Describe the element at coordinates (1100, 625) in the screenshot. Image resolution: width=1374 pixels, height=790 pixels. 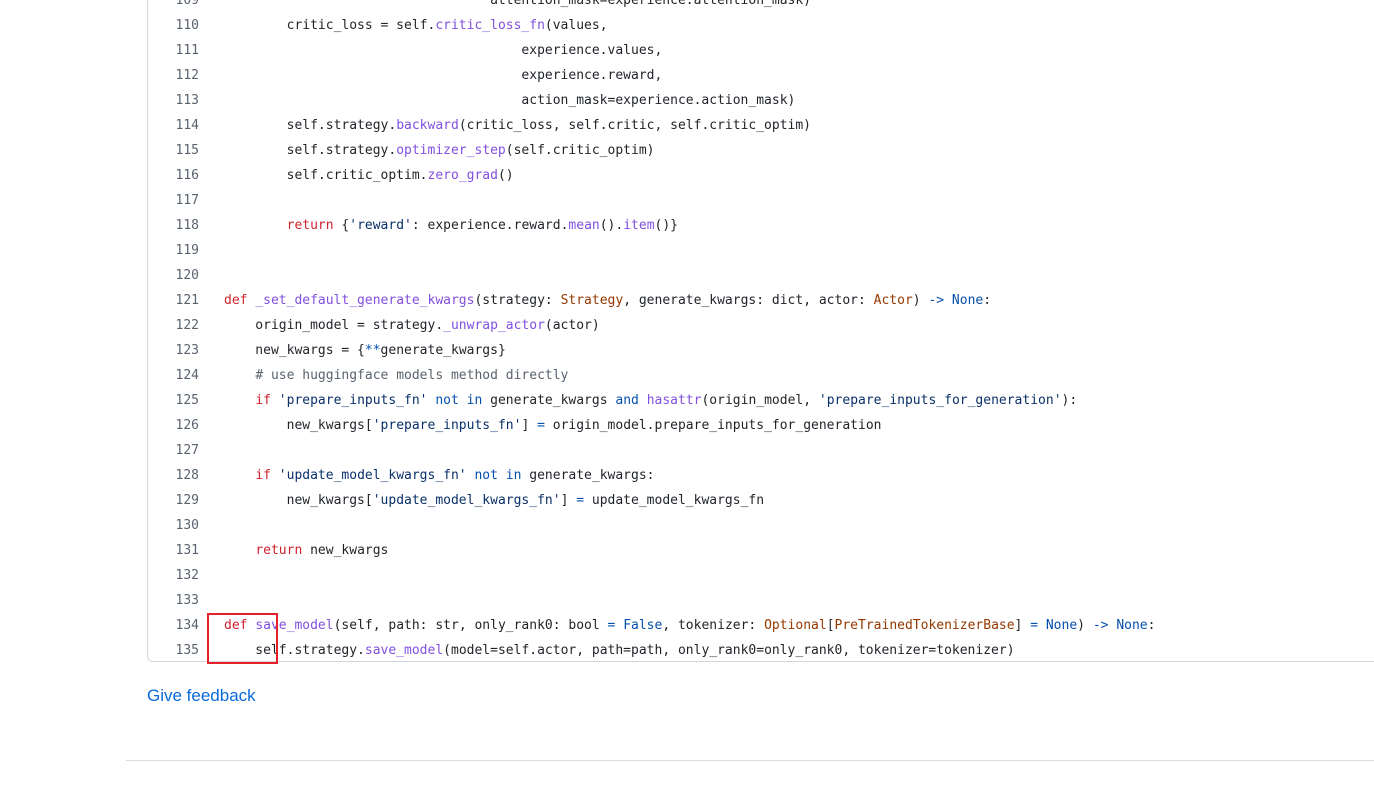
I see `code-token: ->` at that location.